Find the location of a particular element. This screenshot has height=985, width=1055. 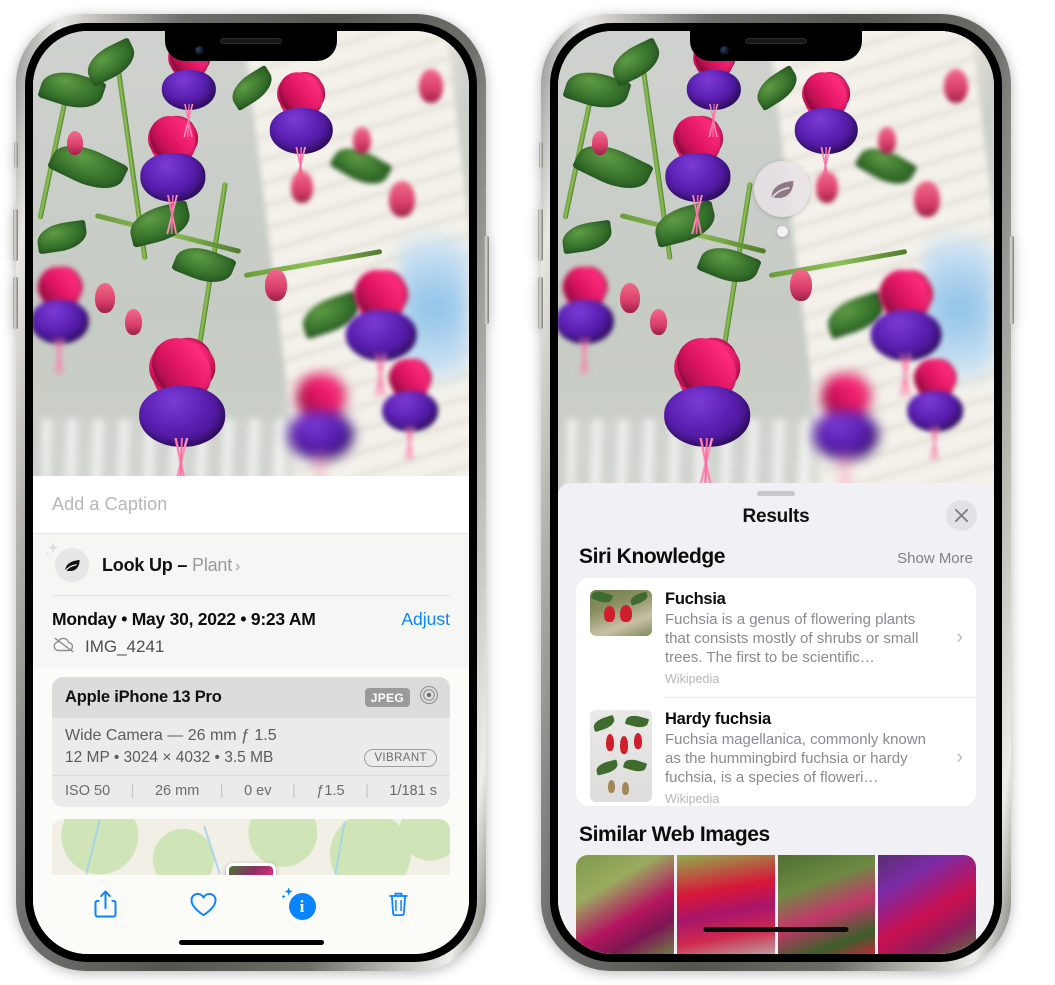

caption-placeholder: Add a Caption is located at coordinates (110, 504).